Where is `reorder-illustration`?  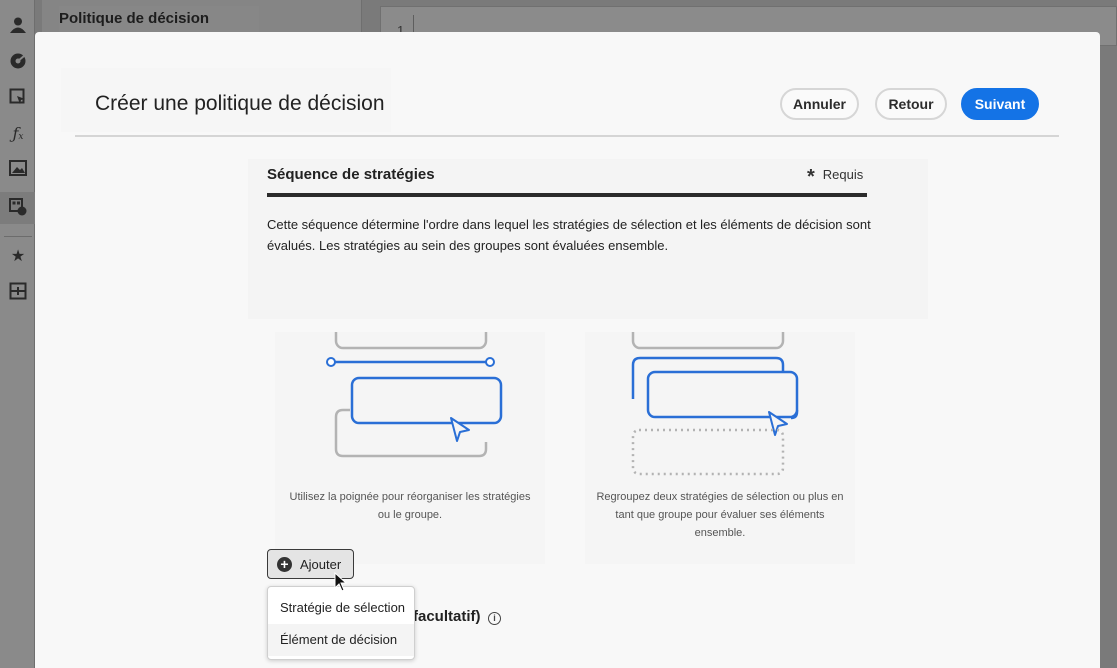
reorder-illustration is located at coordinates (414, 395).